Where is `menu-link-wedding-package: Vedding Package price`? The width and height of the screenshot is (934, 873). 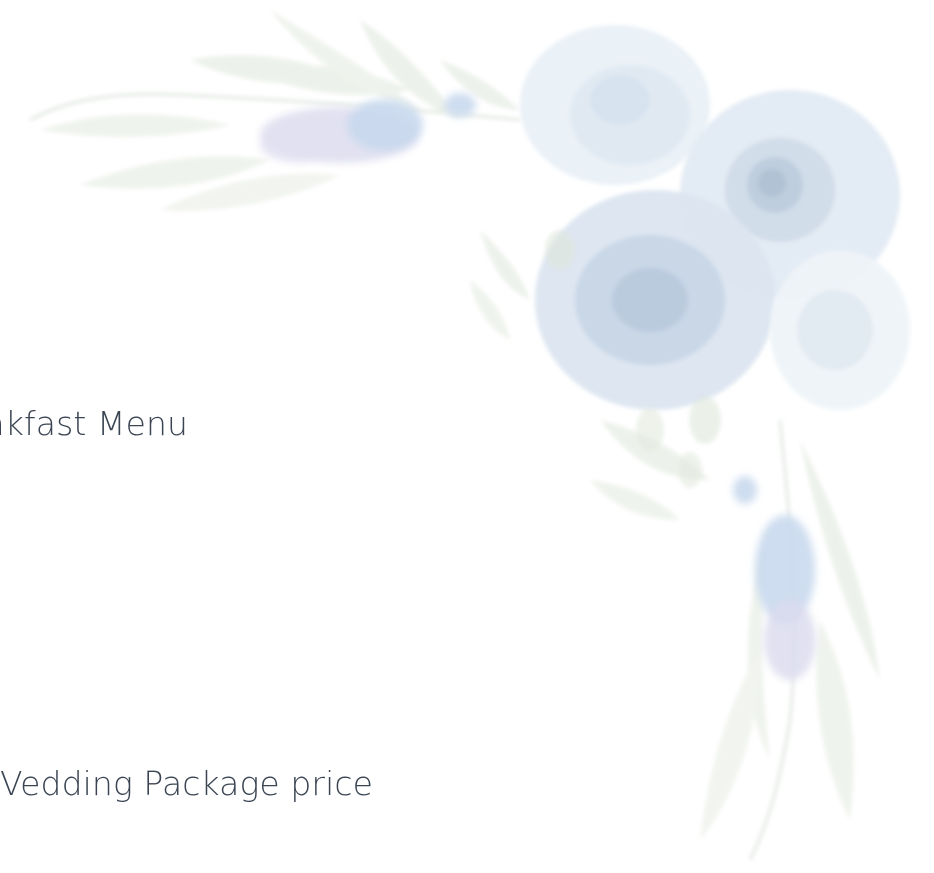
menu-link-wedding-package: Vedding Package price is located at coordinates (186, 783).